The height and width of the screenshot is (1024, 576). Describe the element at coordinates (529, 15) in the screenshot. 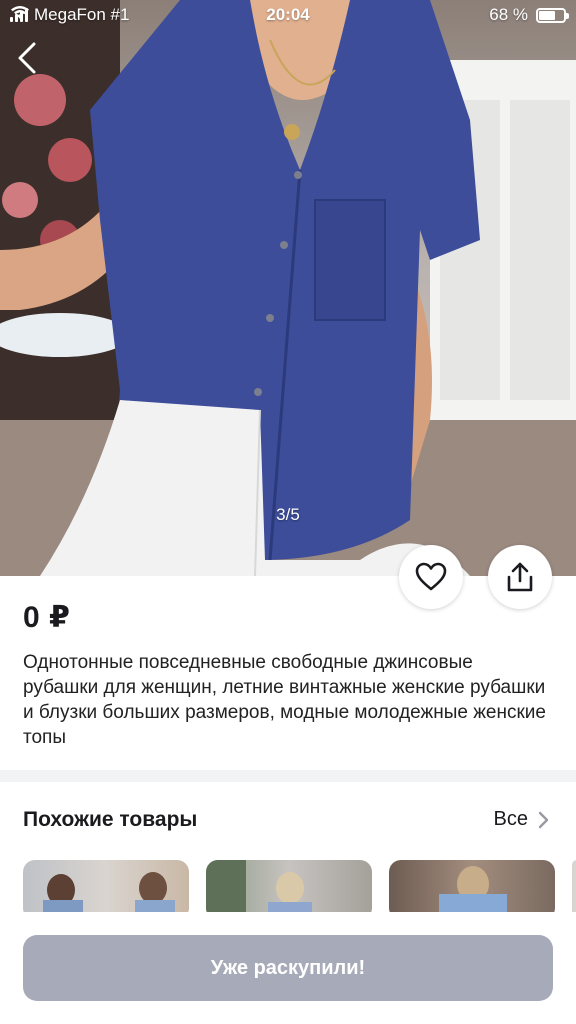

I see `status-right: 68 %` at that location.